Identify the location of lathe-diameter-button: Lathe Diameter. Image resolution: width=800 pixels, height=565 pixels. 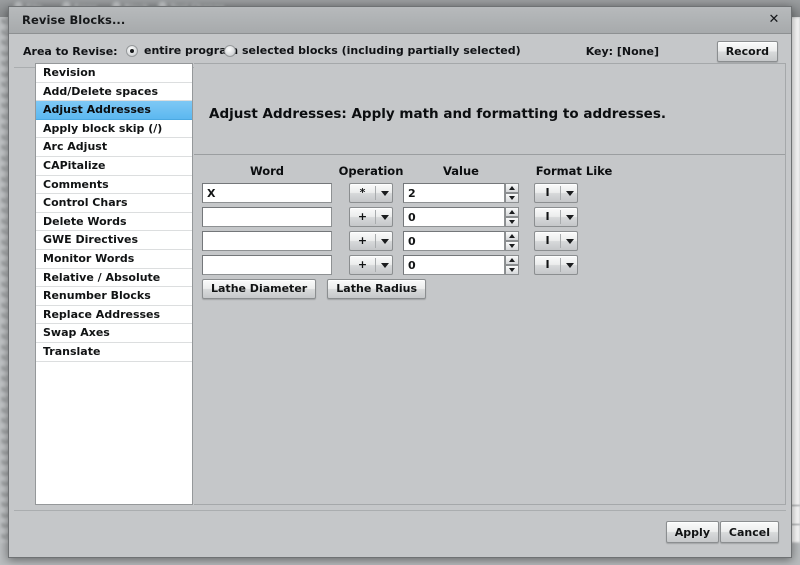
(259, 288).